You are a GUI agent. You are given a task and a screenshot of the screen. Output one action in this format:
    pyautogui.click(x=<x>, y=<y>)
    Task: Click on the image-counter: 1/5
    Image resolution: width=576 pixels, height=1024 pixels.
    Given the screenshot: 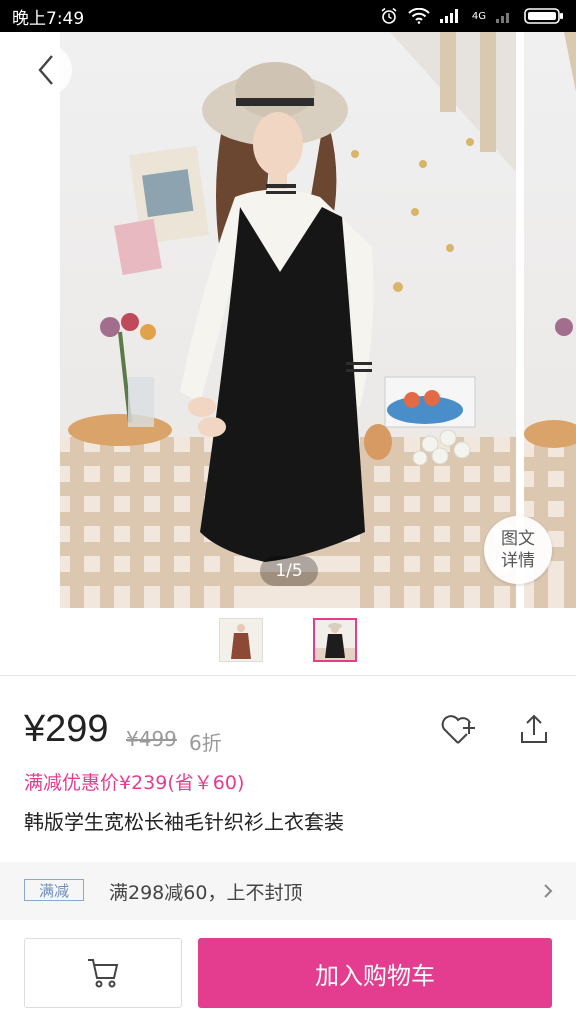 What is the action you would take?
    pyautogui.click(x=289, y=571)
    